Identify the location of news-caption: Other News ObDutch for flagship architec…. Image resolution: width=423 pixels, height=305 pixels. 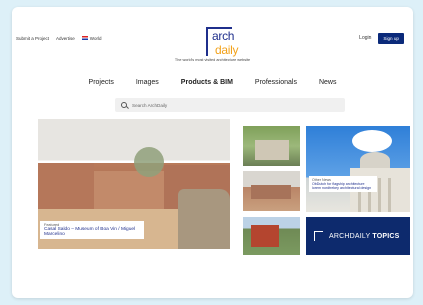
(343, 184).